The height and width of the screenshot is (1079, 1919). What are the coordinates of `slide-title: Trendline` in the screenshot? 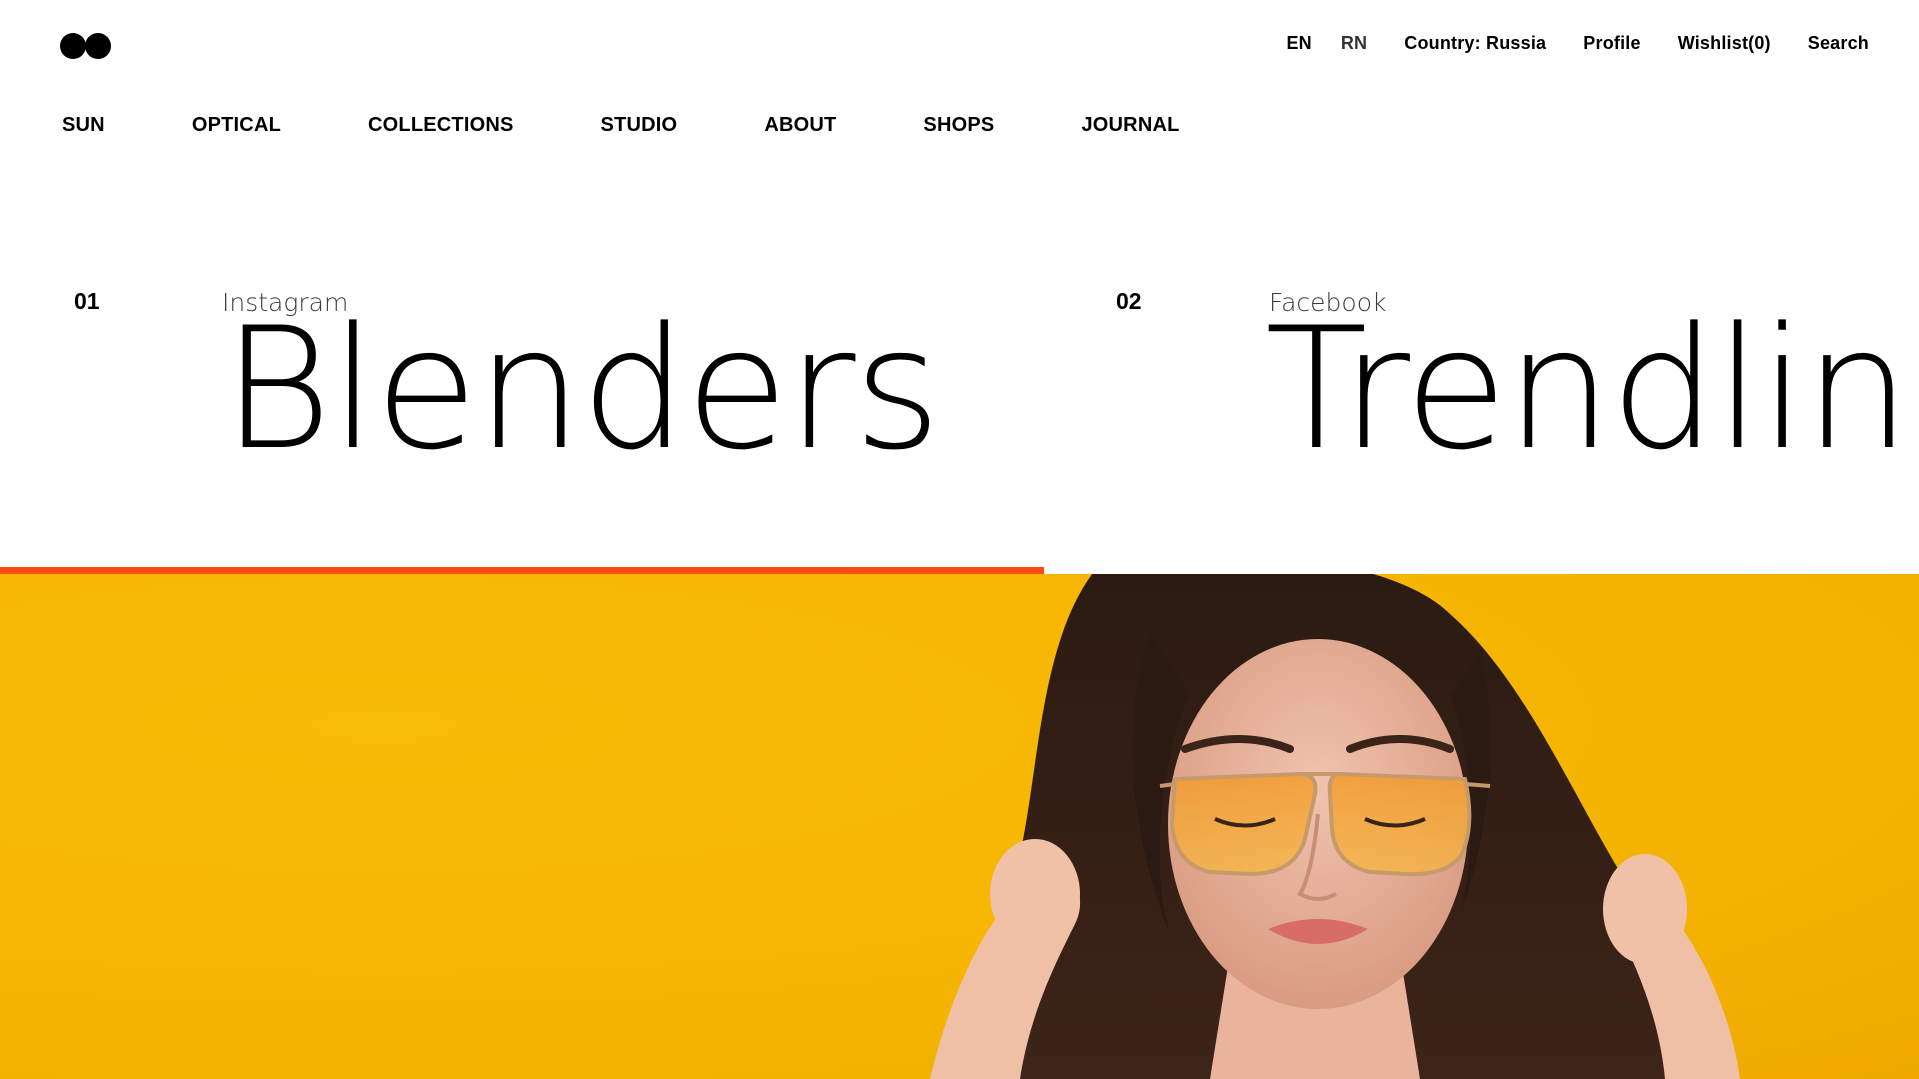 It's located at (1592, 389).